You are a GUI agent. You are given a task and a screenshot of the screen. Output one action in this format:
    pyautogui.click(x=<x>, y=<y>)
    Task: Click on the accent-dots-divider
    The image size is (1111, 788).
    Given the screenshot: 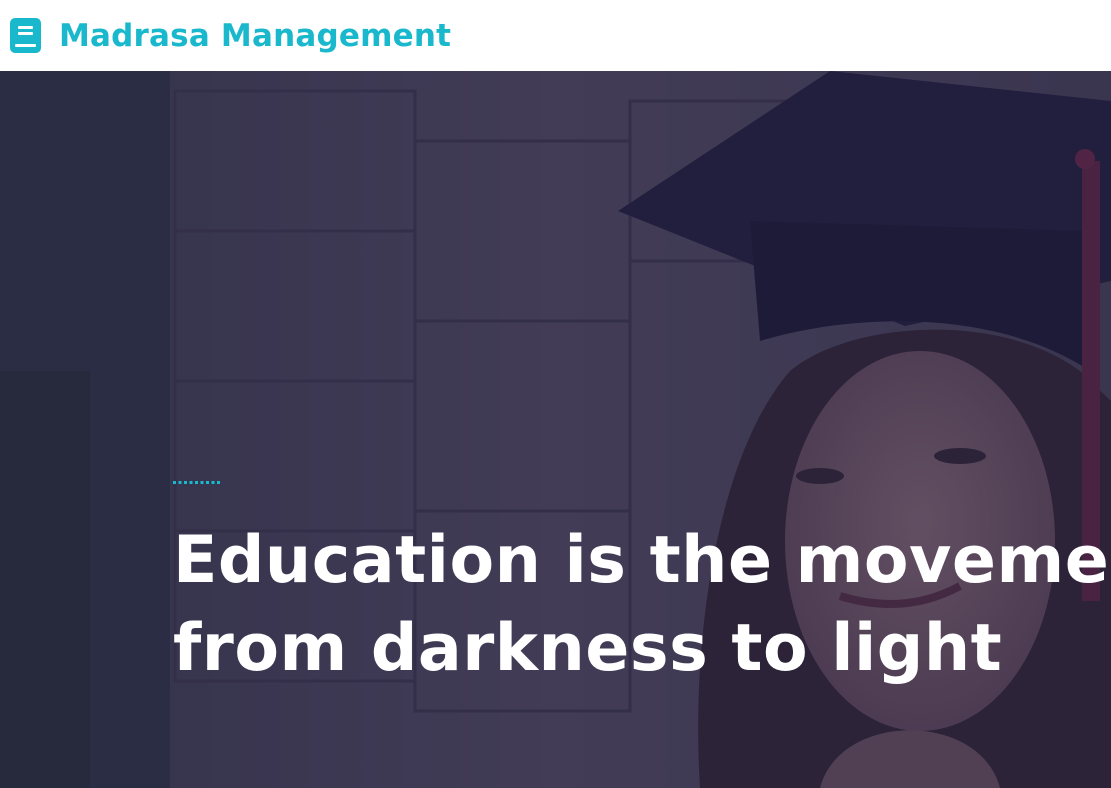 What is the action you would take?
    pyautogui.click(x=196, y=482)
    